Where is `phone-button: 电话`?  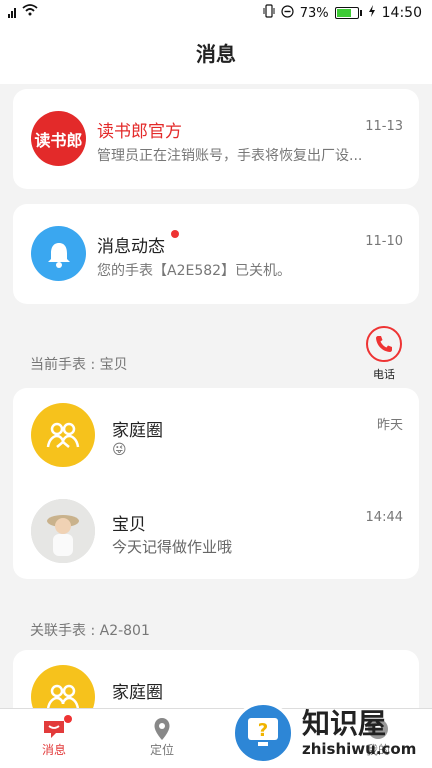 phone-button: 电话 is located at coordinates (384, 354).